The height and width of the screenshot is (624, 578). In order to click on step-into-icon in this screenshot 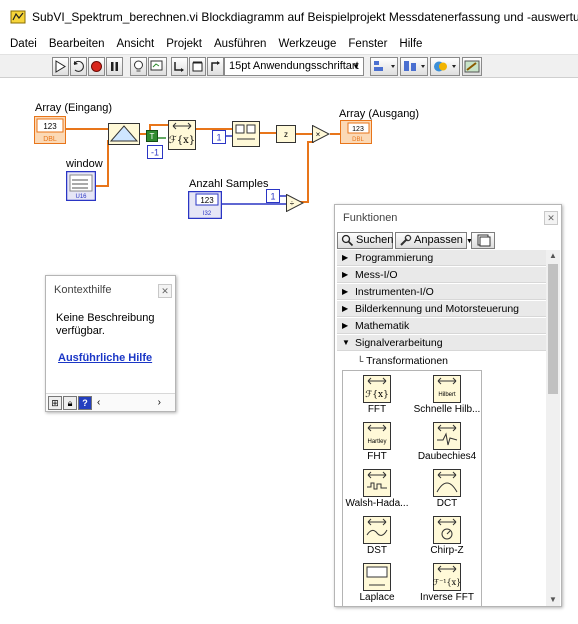, I will do `click(179, 67)`.